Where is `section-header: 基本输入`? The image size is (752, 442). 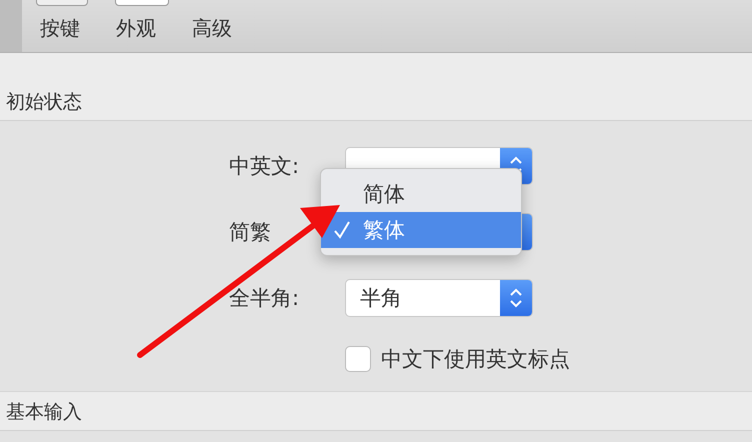 section-header: 基本输入 is located at coordinates (376, 411).